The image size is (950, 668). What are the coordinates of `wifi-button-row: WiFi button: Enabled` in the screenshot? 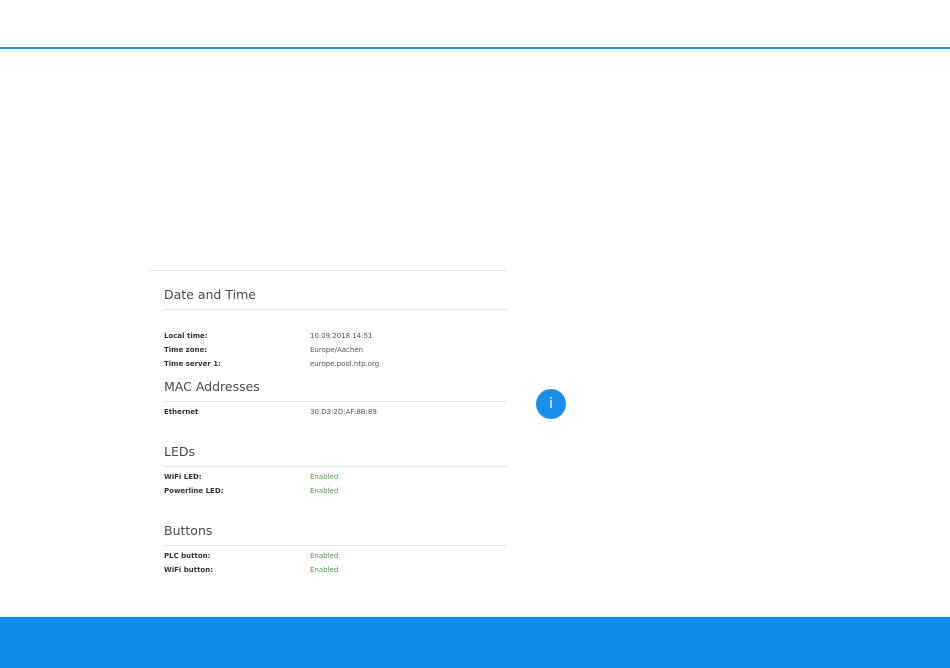 It's located at (328, 570).